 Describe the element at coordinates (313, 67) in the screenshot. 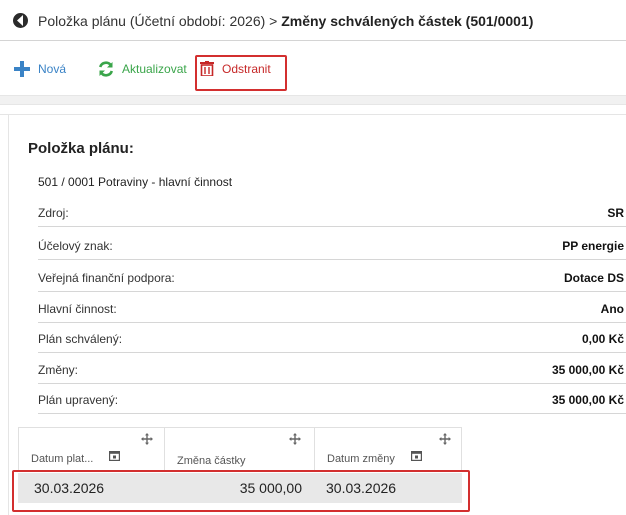

I see `toolbar: Nová Aktualizovat Odstranit` at that location.